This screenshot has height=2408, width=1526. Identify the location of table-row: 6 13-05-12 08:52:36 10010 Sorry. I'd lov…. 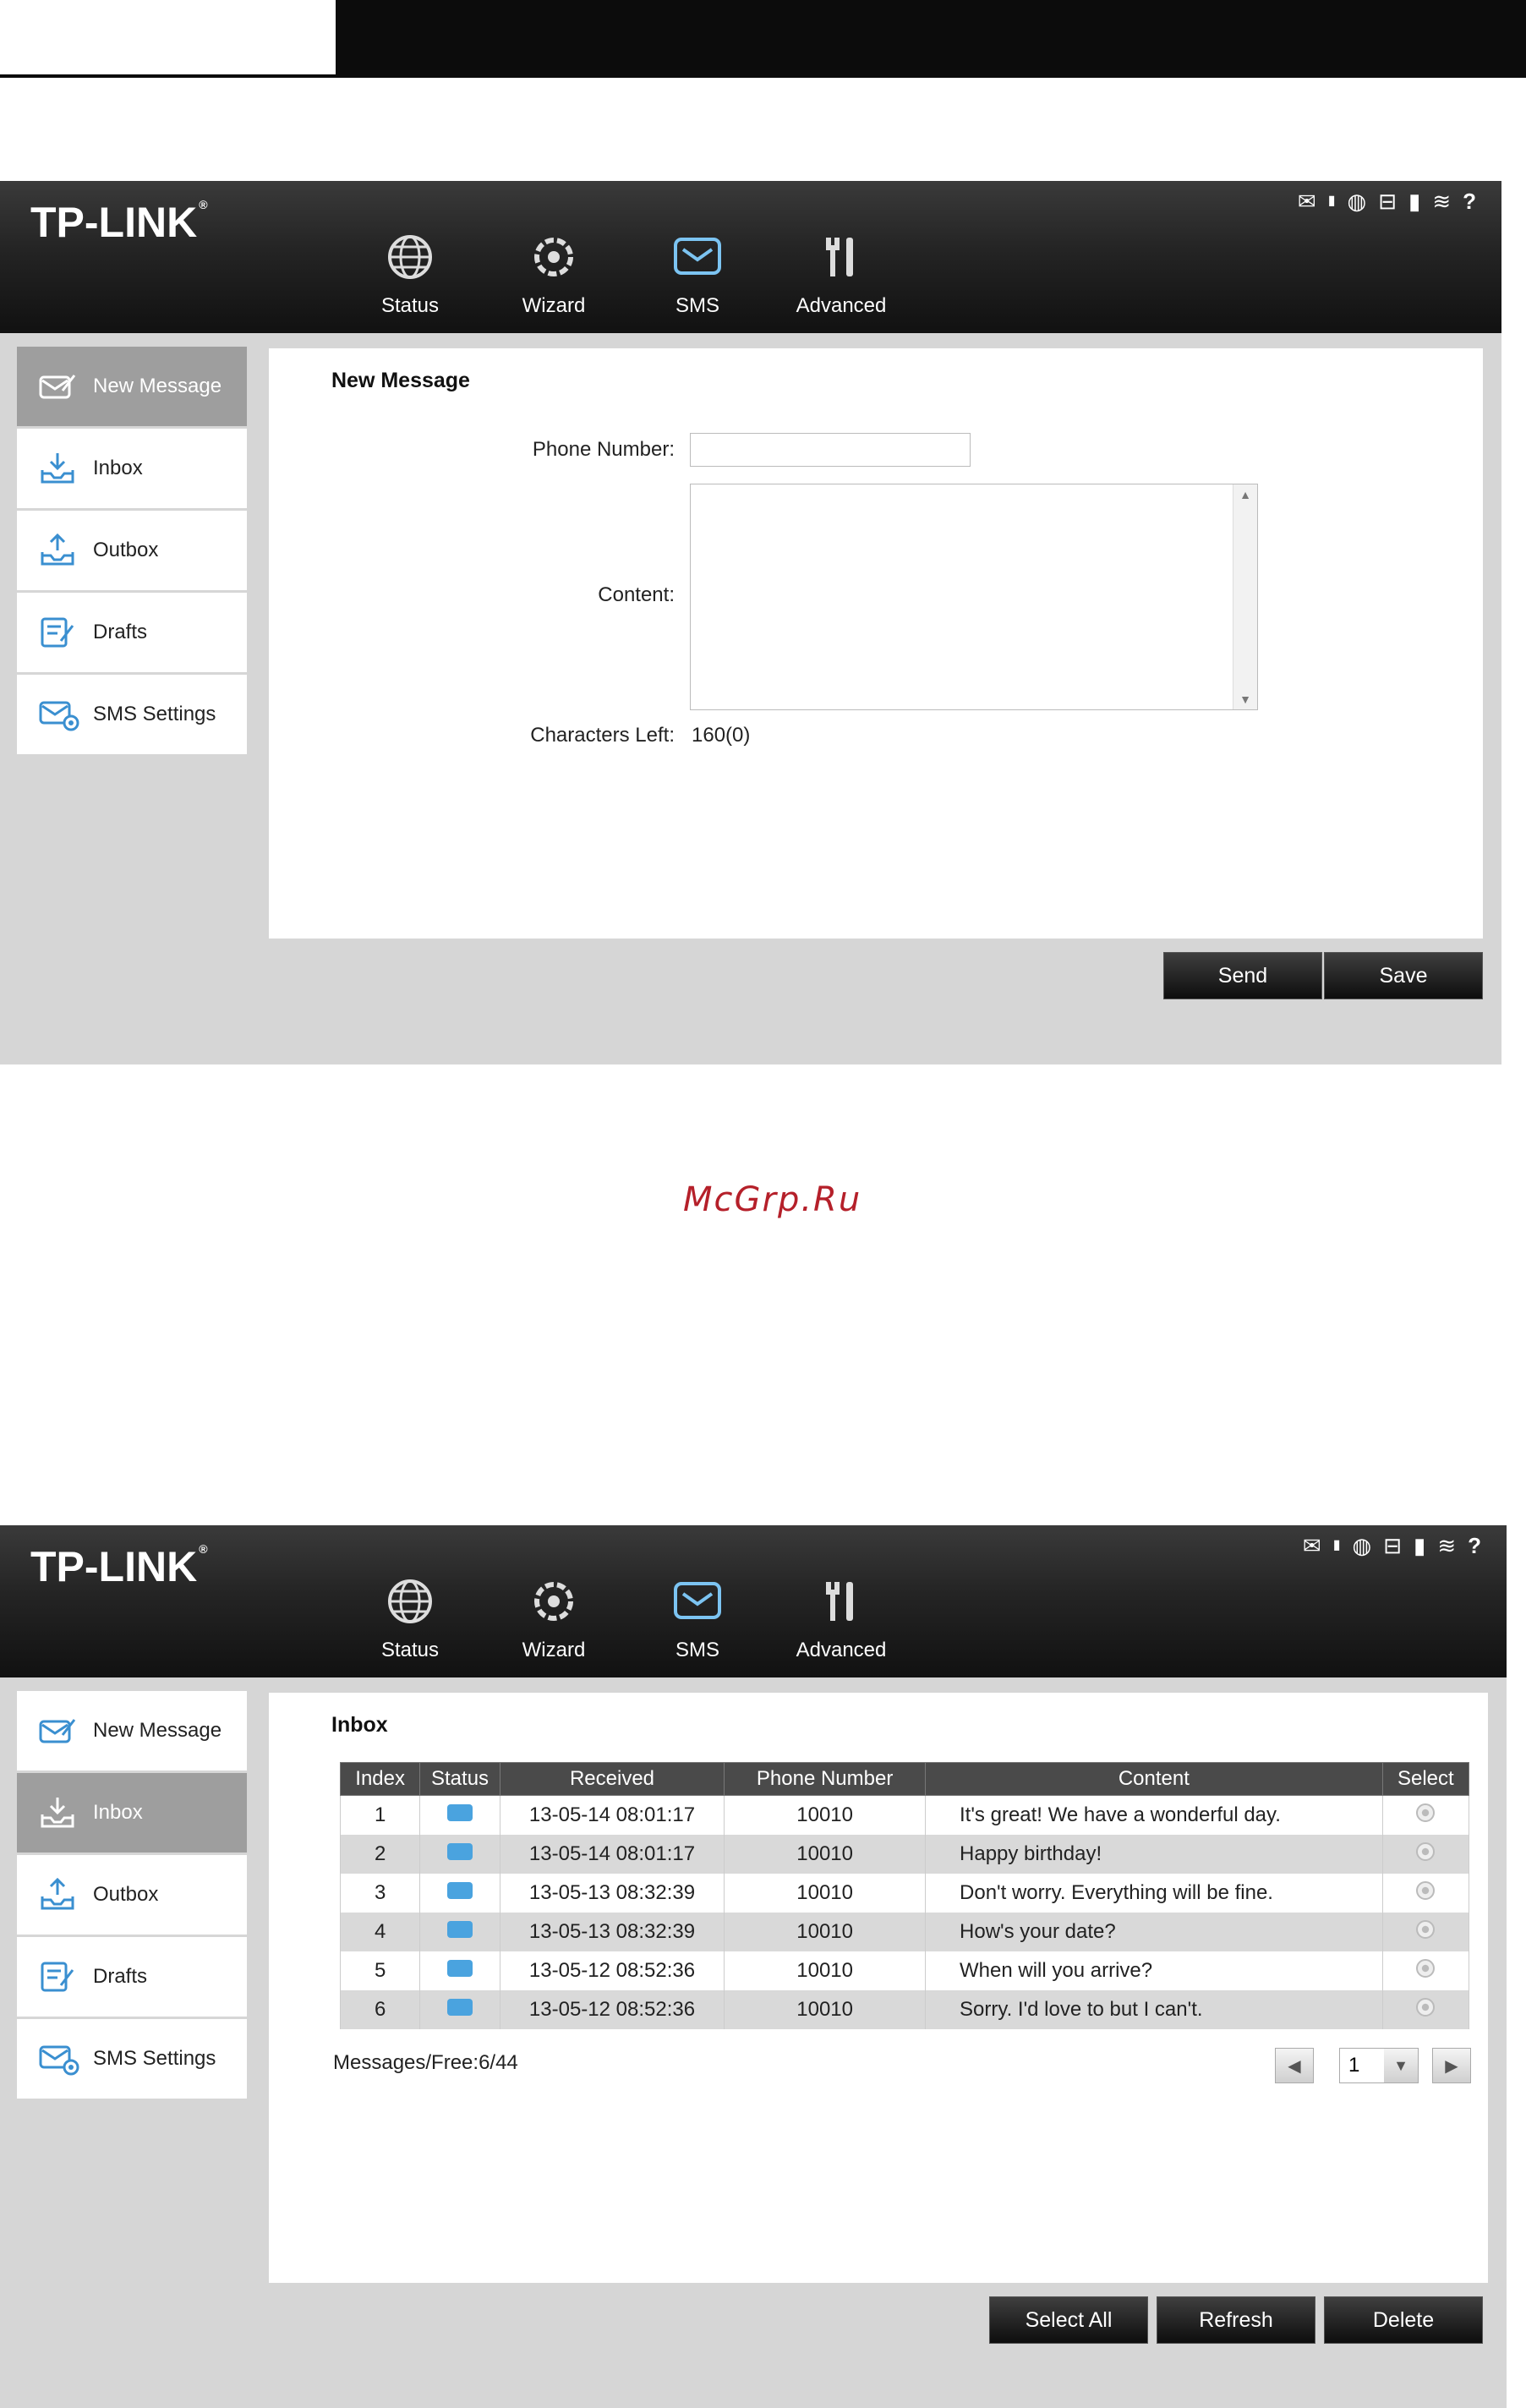
(905, 2009).